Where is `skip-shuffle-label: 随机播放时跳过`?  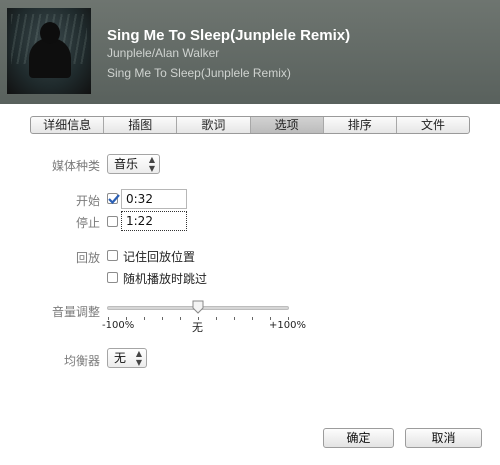 skip-shuffle-label: 随机播放时跳过 is located at coordinates (165, 278).